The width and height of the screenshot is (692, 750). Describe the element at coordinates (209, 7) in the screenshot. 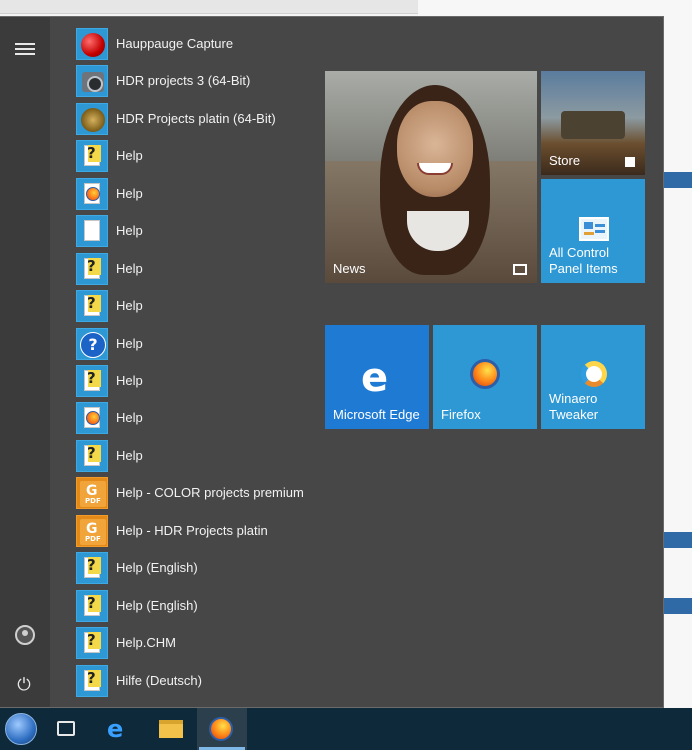

I see `background-top-strip` at that location.